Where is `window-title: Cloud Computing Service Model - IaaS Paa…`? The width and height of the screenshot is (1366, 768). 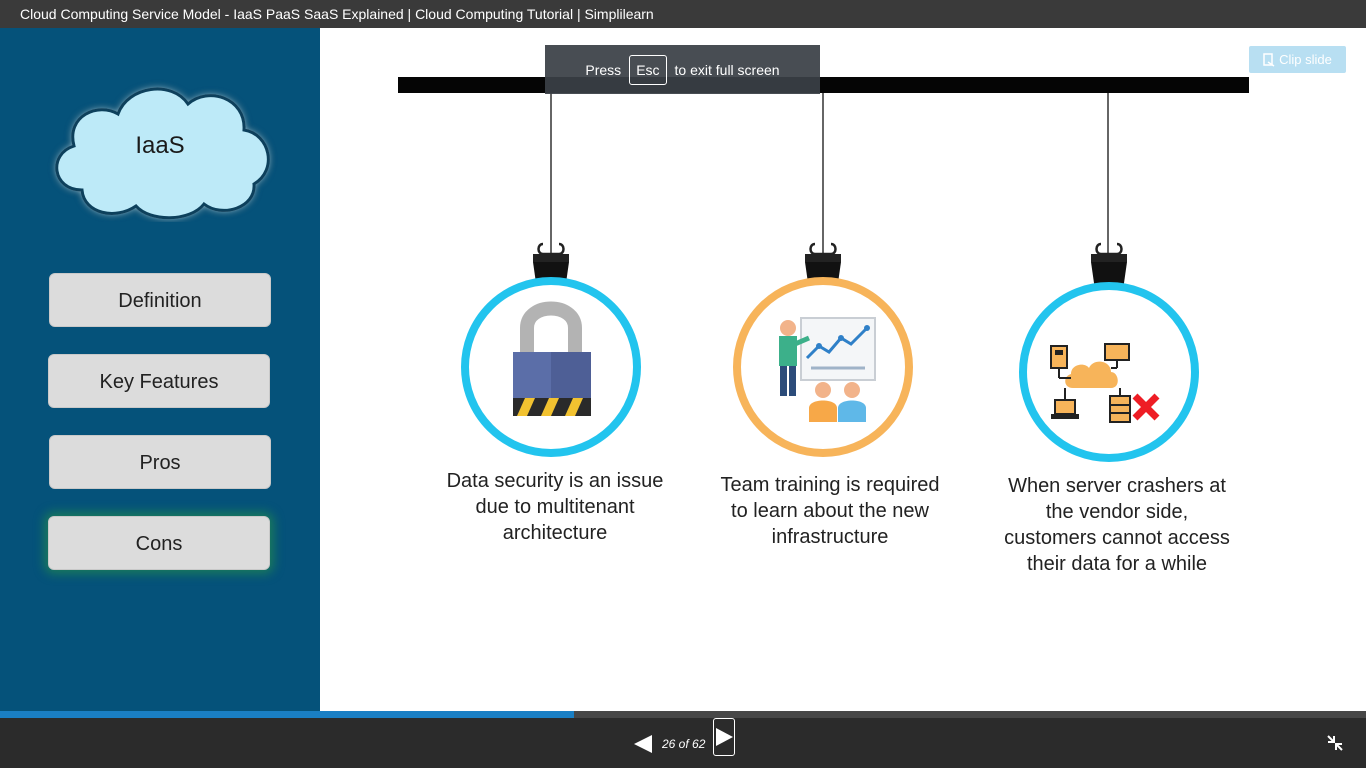 window-title: Cloud Computing Service Model - IaaS Paa… is located at coordinates (683, 14).